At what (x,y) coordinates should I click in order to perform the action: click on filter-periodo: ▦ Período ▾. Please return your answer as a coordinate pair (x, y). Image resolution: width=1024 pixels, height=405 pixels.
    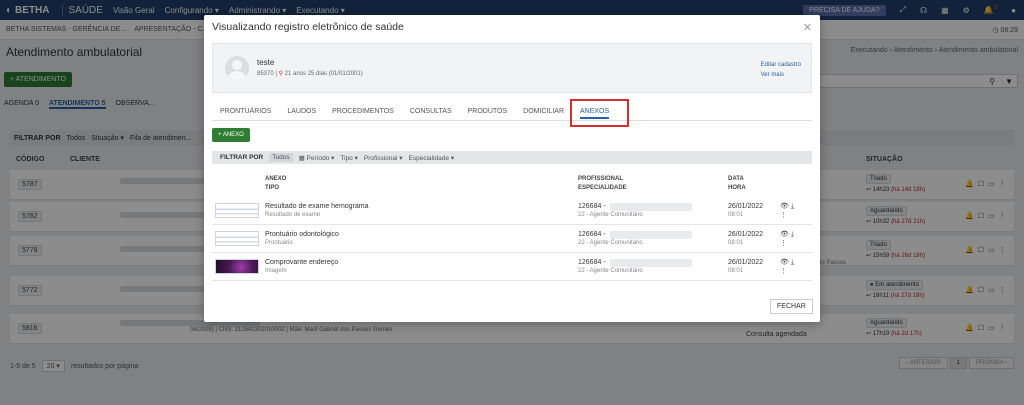
    Looking at the image, I should click on (317, 158).